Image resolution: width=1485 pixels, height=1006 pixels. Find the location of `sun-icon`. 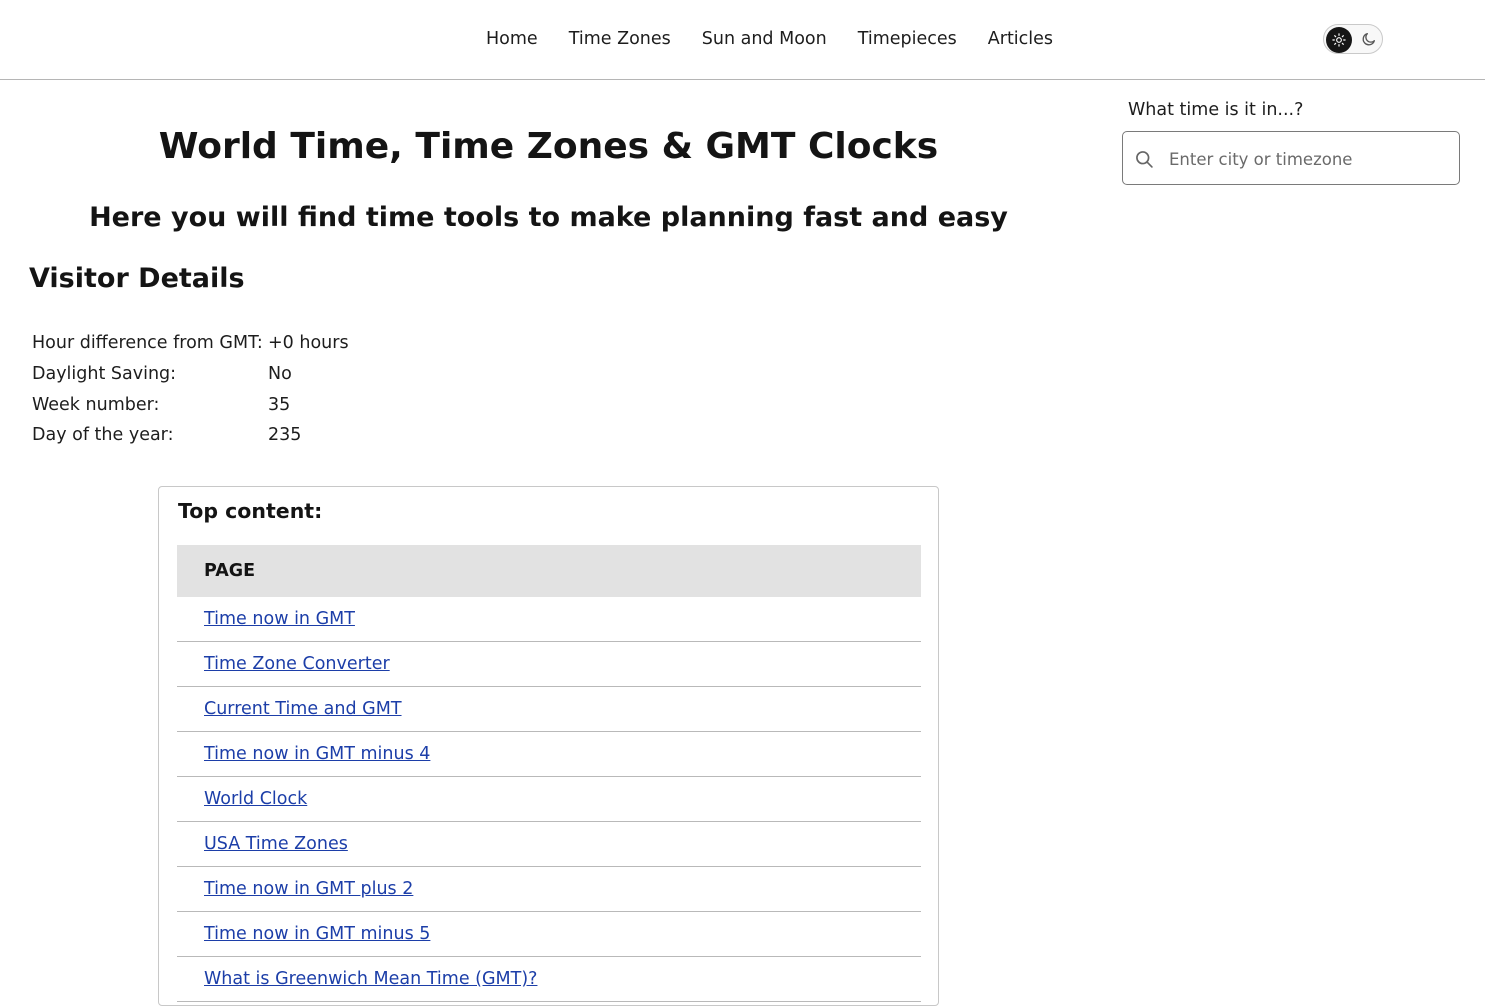

sun-icon is located at coordinates (1339, 40).